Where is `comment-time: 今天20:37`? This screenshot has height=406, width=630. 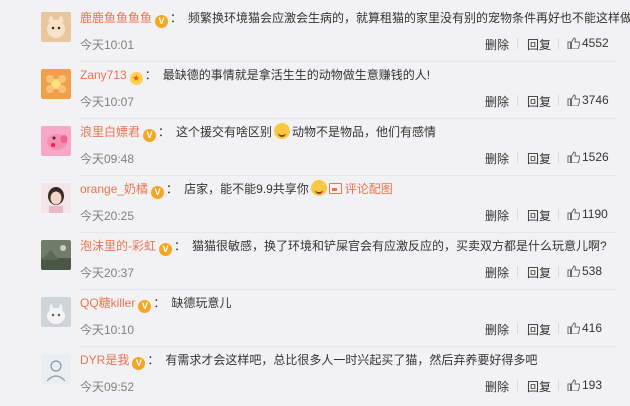 comment-time: 今天20:37 is located at coordinates (107, 273).